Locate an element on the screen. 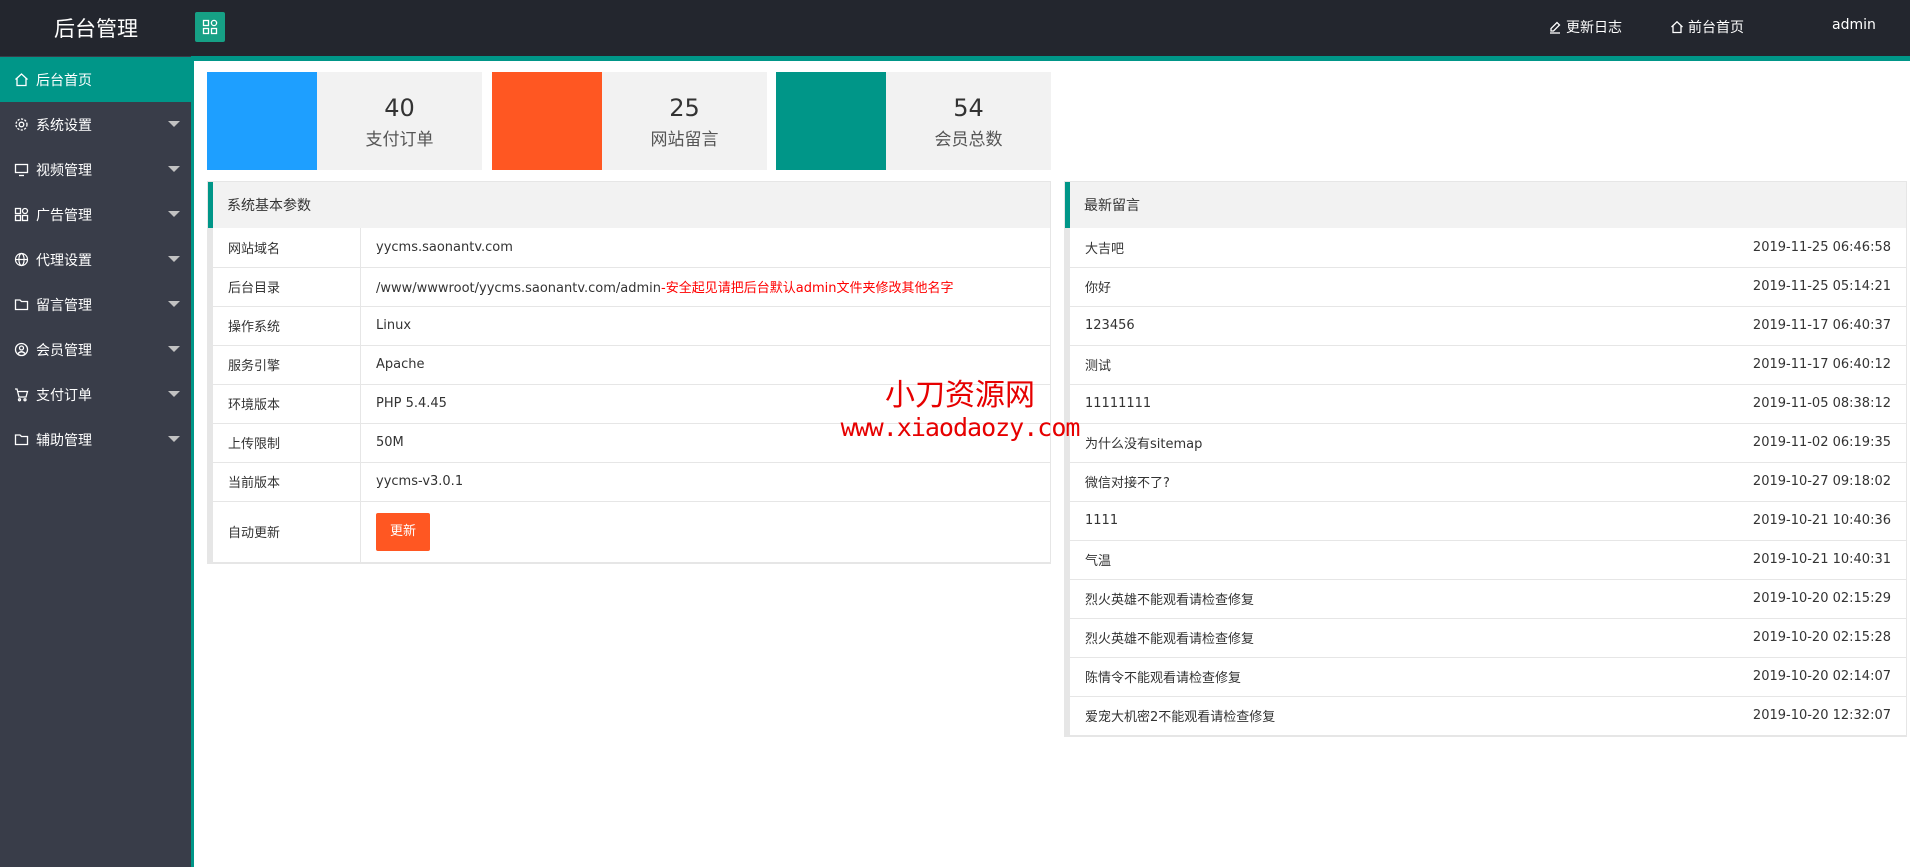 The height and width of the screenshot is (867, 1910). table-row: 气温 2019-10-21 10:40:31 is located at coordinates (1486, 560).